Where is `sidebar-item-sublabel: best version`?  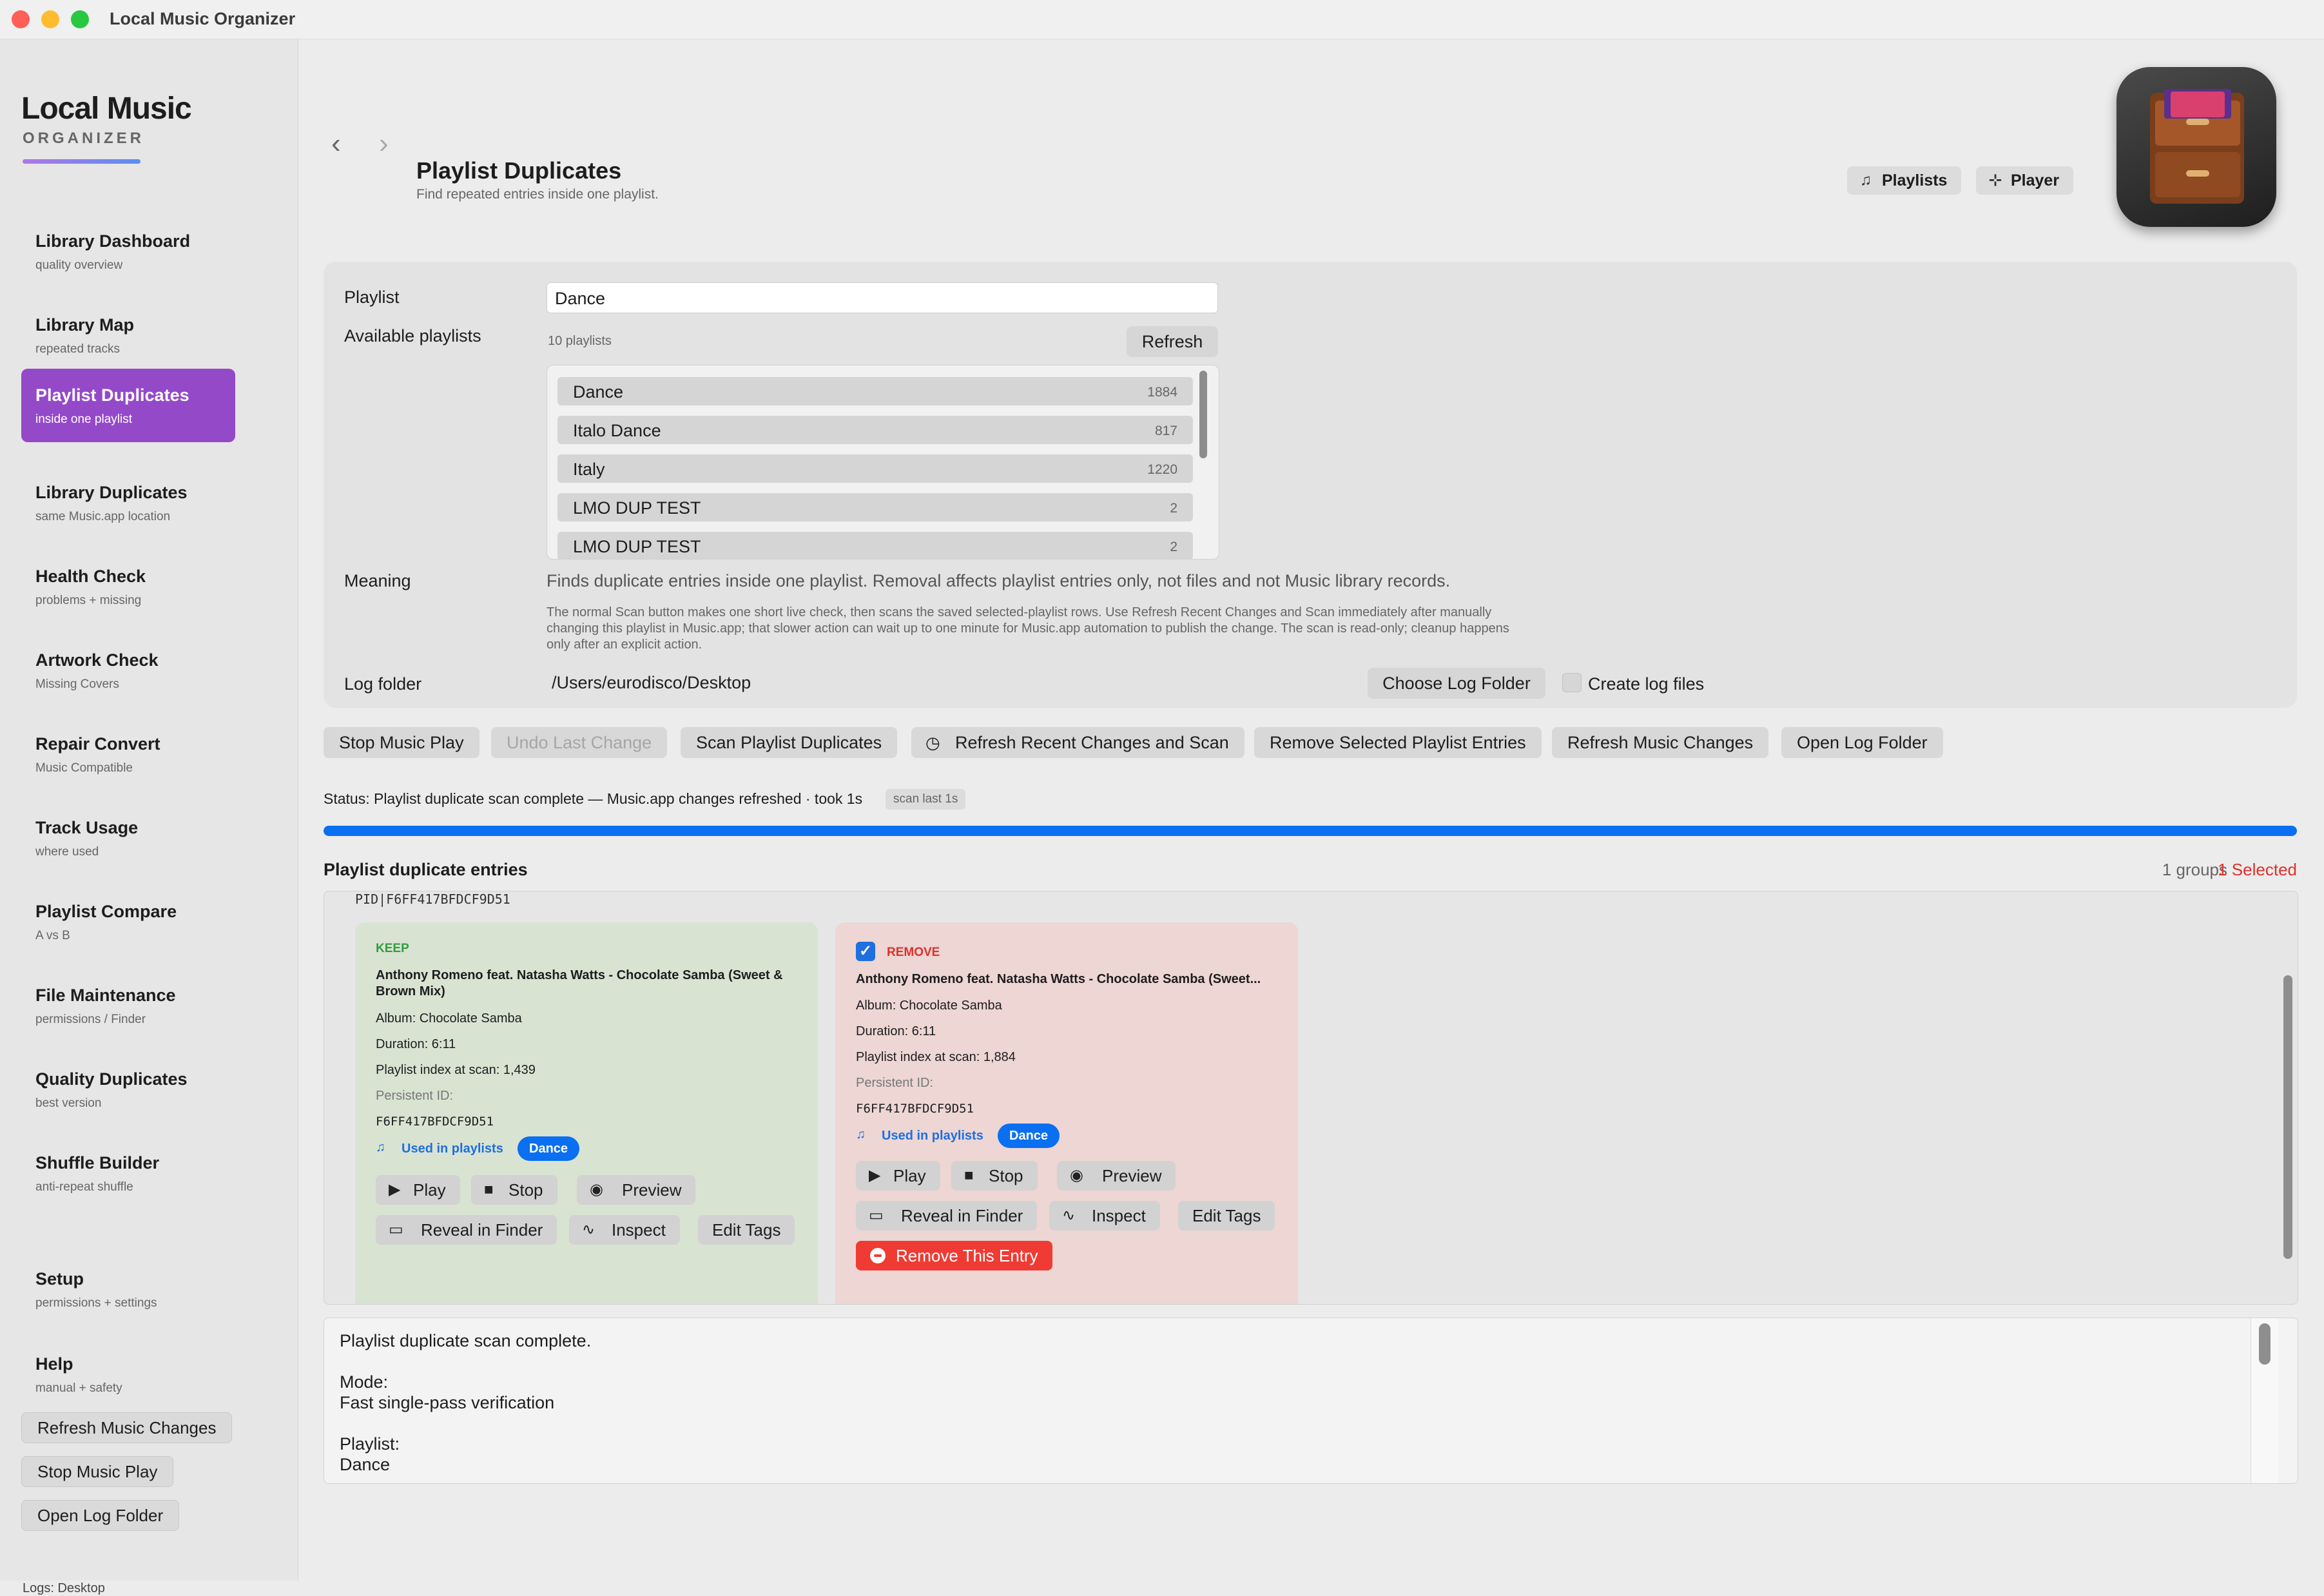
sidebar-item-sublabel: best version is located at coordinates (68, 1103).